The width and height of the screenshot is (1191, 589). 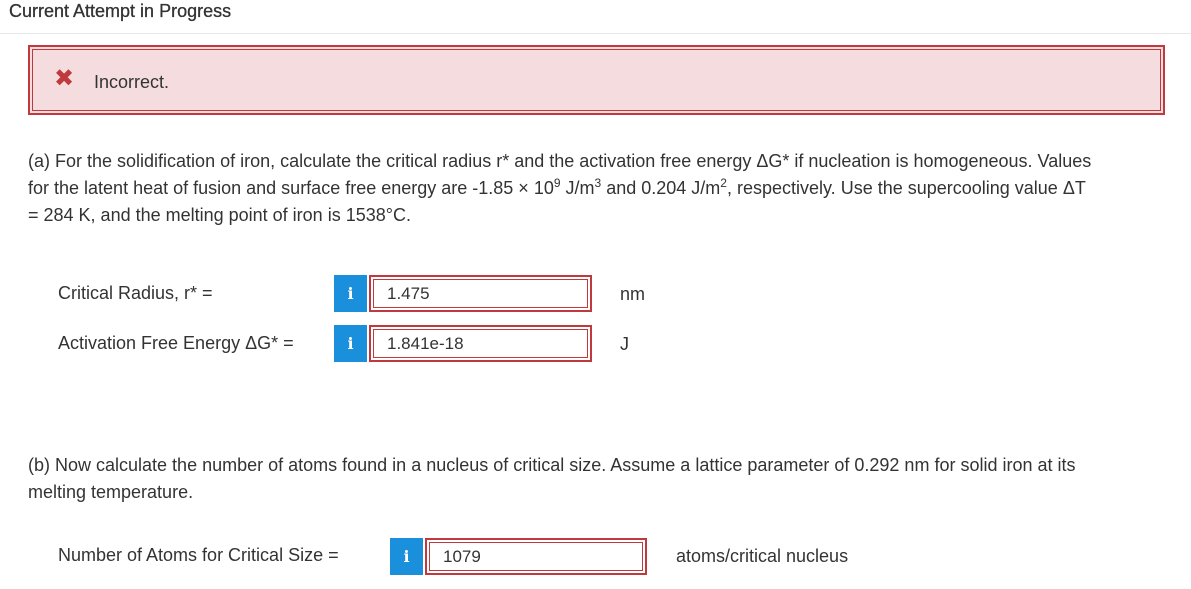 I want to click on activation-energy-input, so click(x=480, y=343).